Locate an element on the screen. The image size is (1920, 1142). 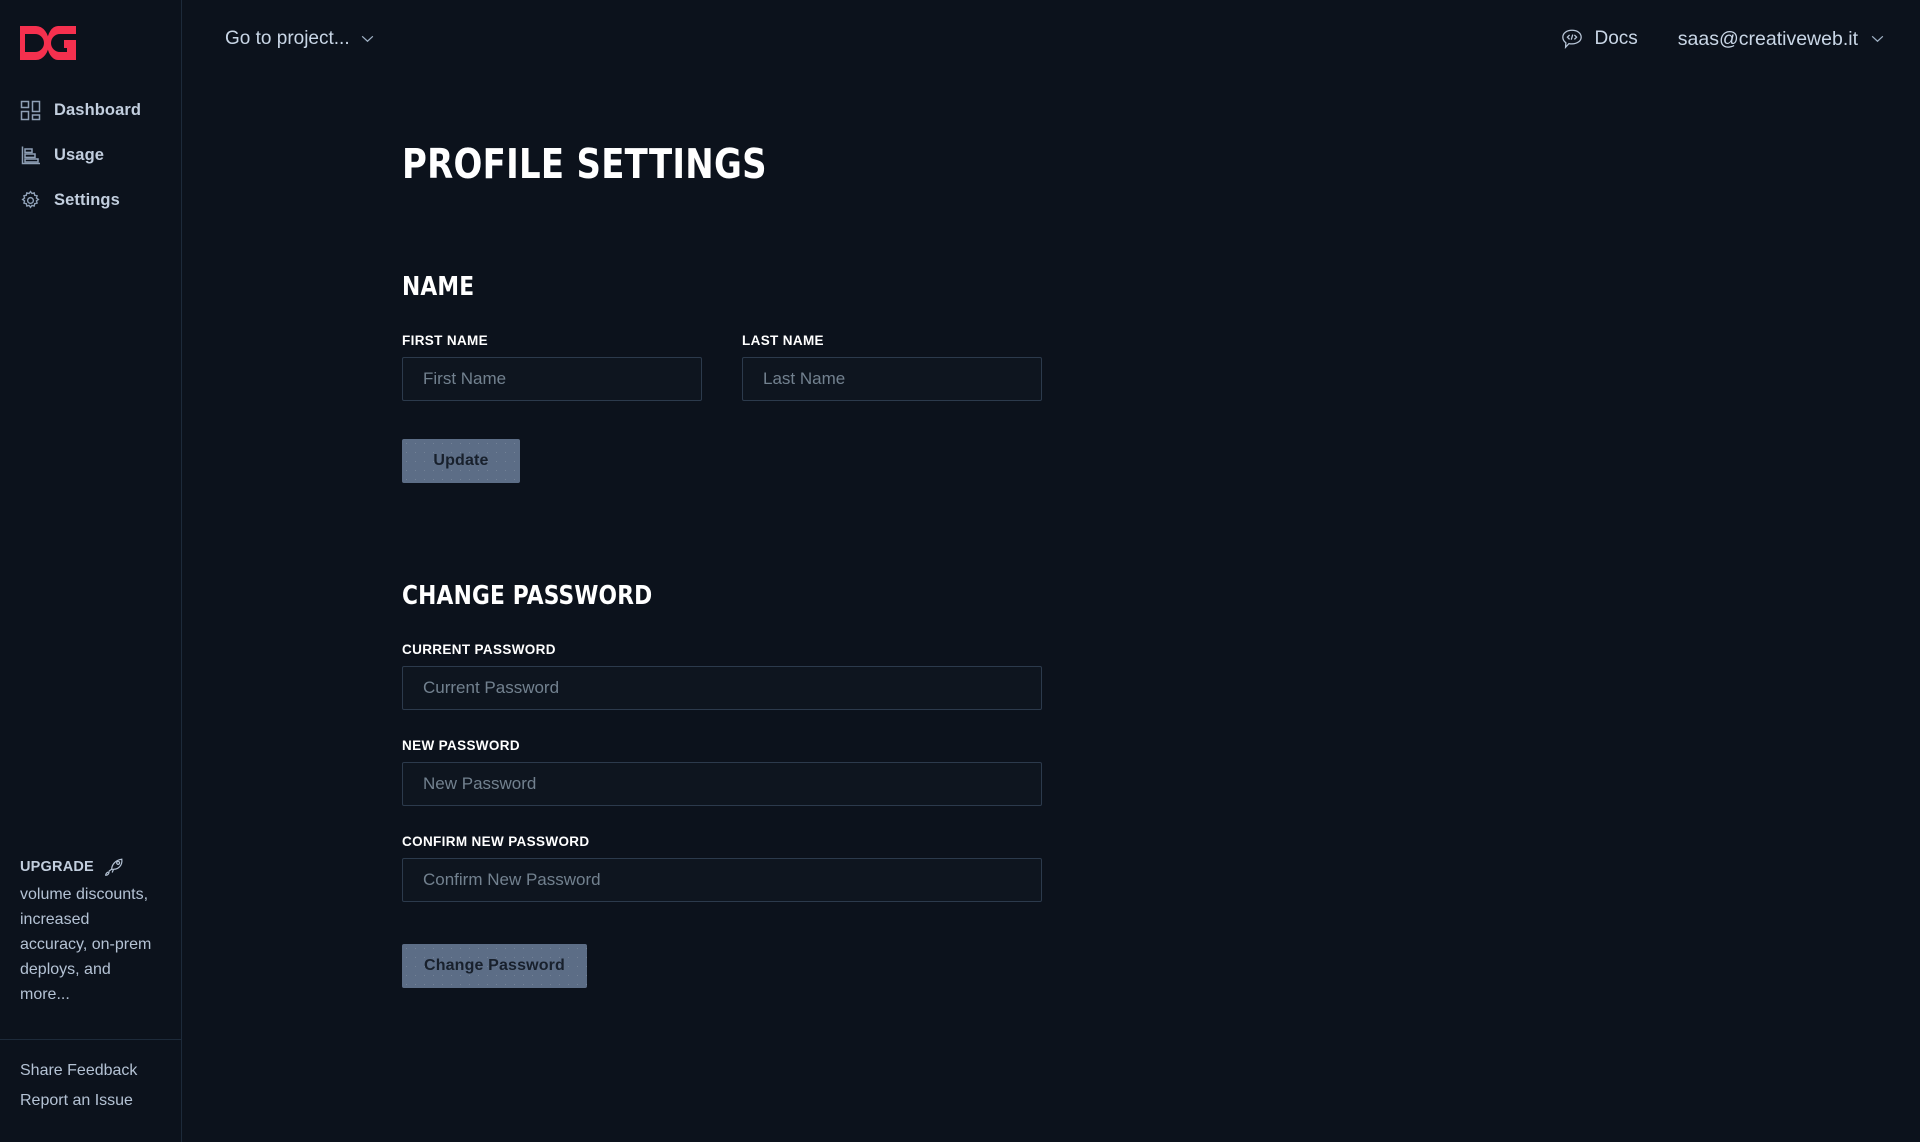
first-name-input is located at coordinates (552, 379).